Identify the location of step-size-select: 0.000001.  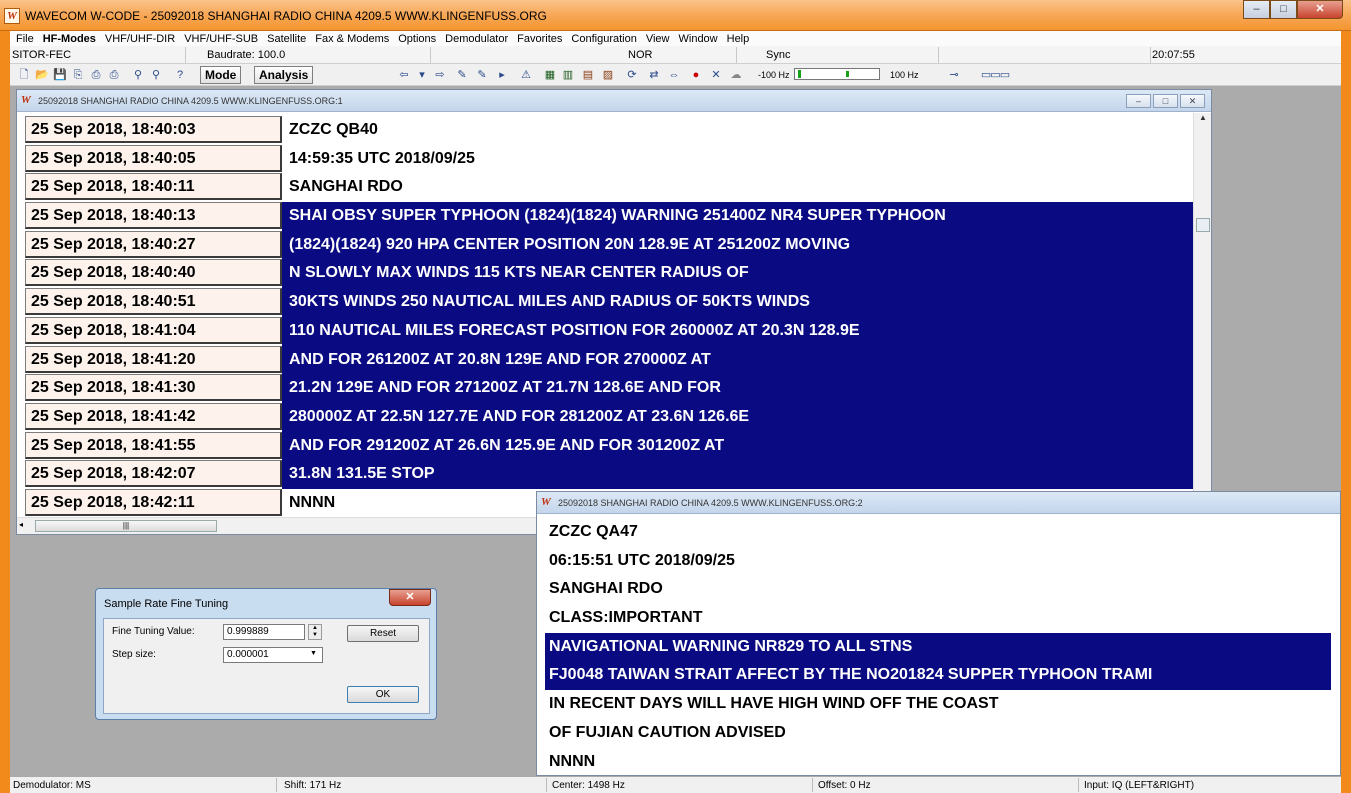
(273, 655).